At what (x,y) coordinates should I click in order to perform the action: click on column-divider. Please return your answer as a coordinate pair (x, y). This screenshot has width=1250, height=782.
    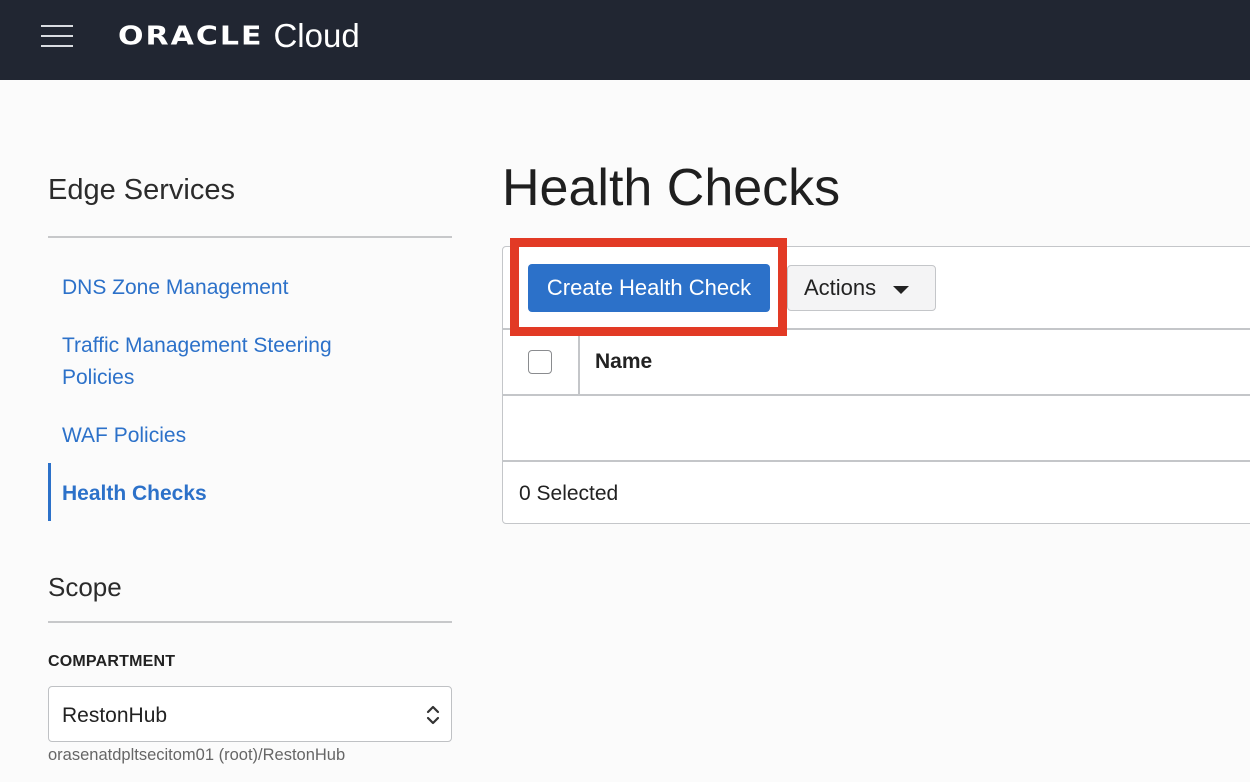
    Looking at the image, I should click on (579, 361).